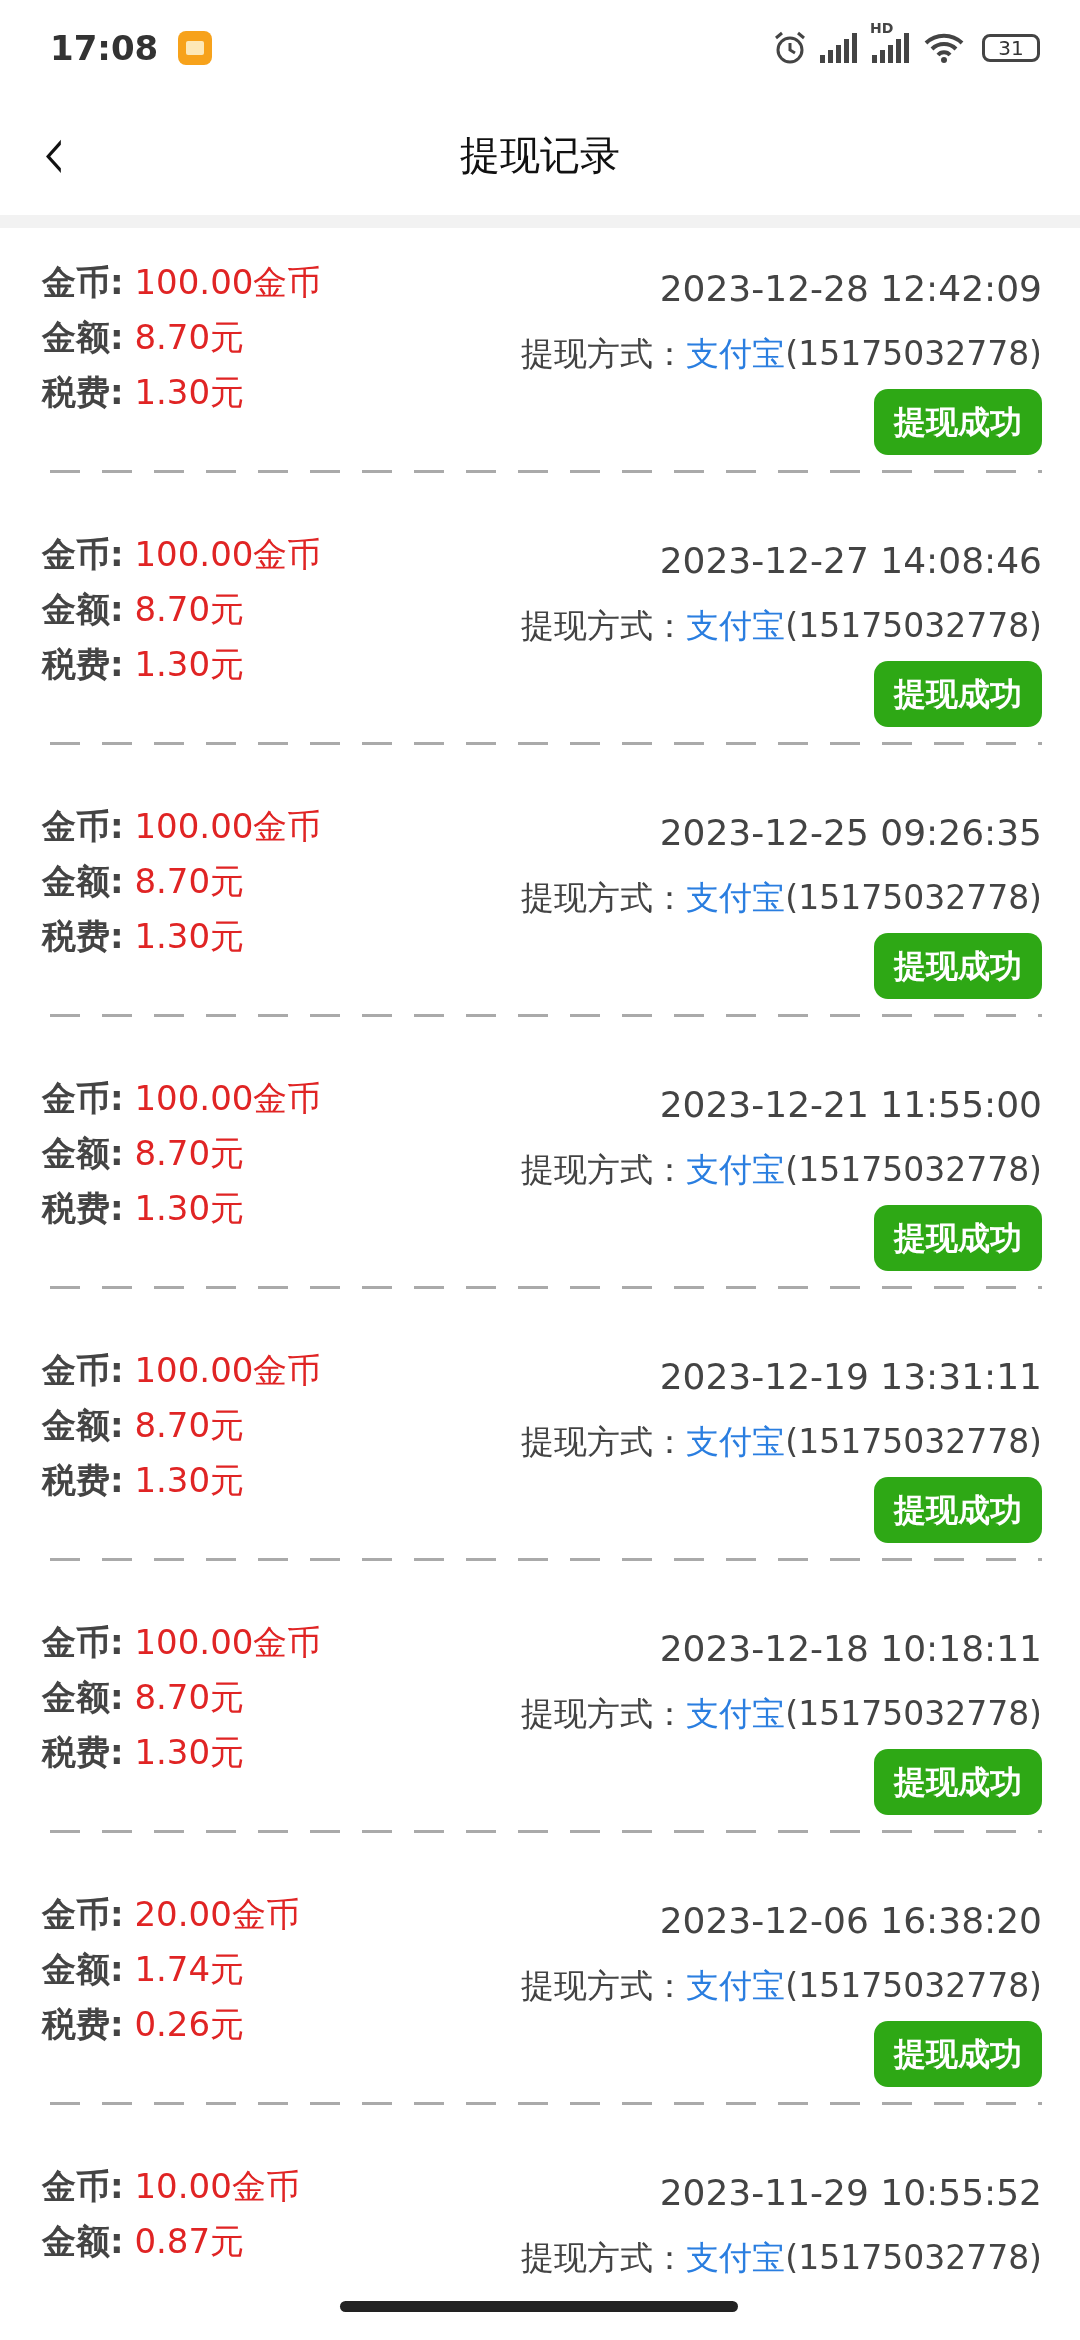 Image resolution: width=1080 pixels, height=2340 pixels. I want to click on amount-text: 金额: 0.87元, so click(144, 2241).